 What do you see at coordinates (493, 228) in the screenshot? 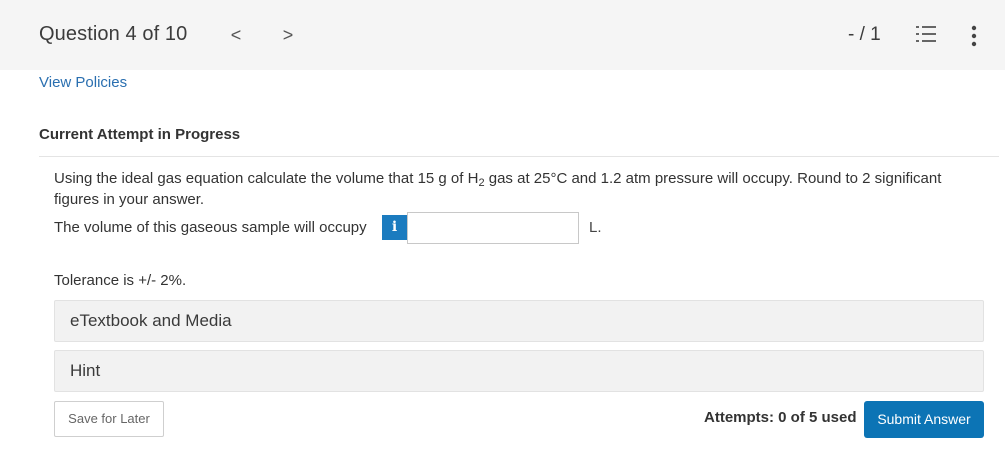
I see `volume-answer-input` at bounding box center [493, 228].